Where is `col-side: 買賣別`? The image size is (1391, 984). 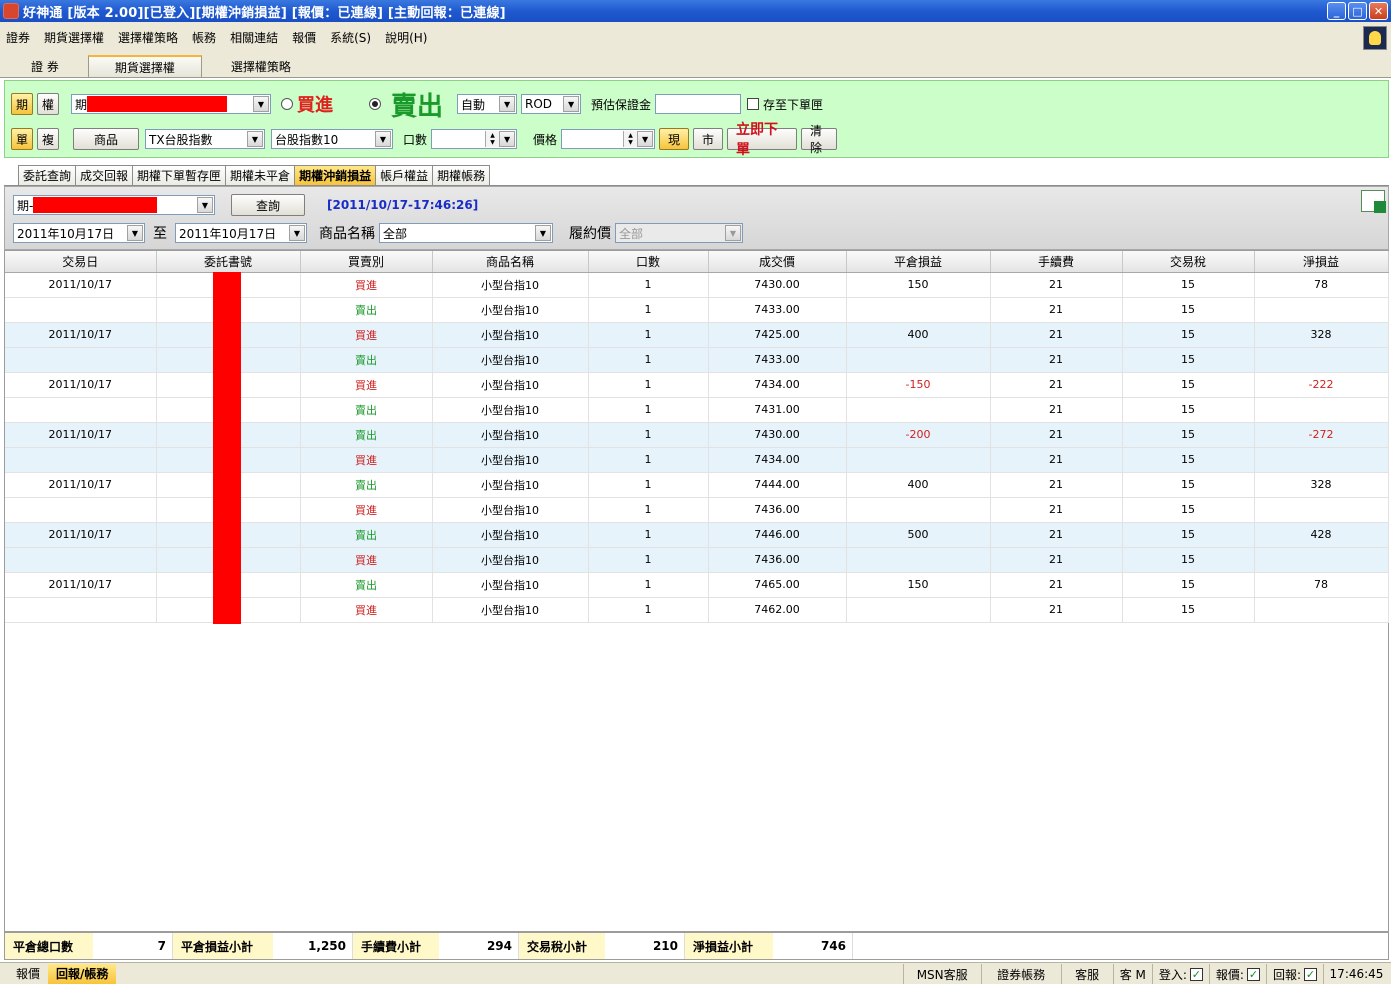 col-side: 買賣別 is located at coordinates (366, 262).